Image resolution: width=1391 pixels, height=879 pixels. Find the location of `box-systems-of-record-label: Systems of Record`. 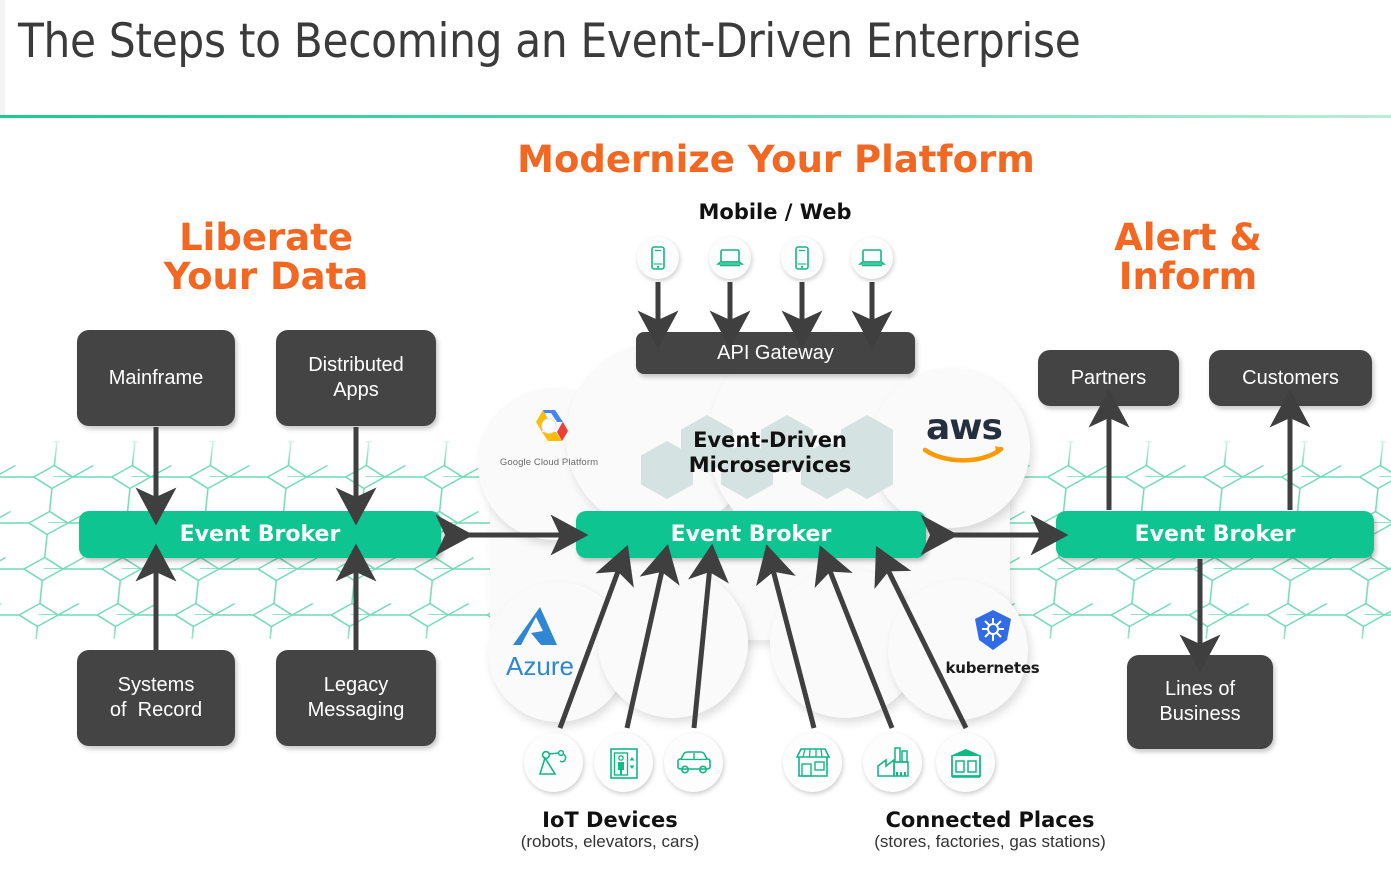

box-systems-of-record-label: Systems of Record is located at coordinates (156, 697).